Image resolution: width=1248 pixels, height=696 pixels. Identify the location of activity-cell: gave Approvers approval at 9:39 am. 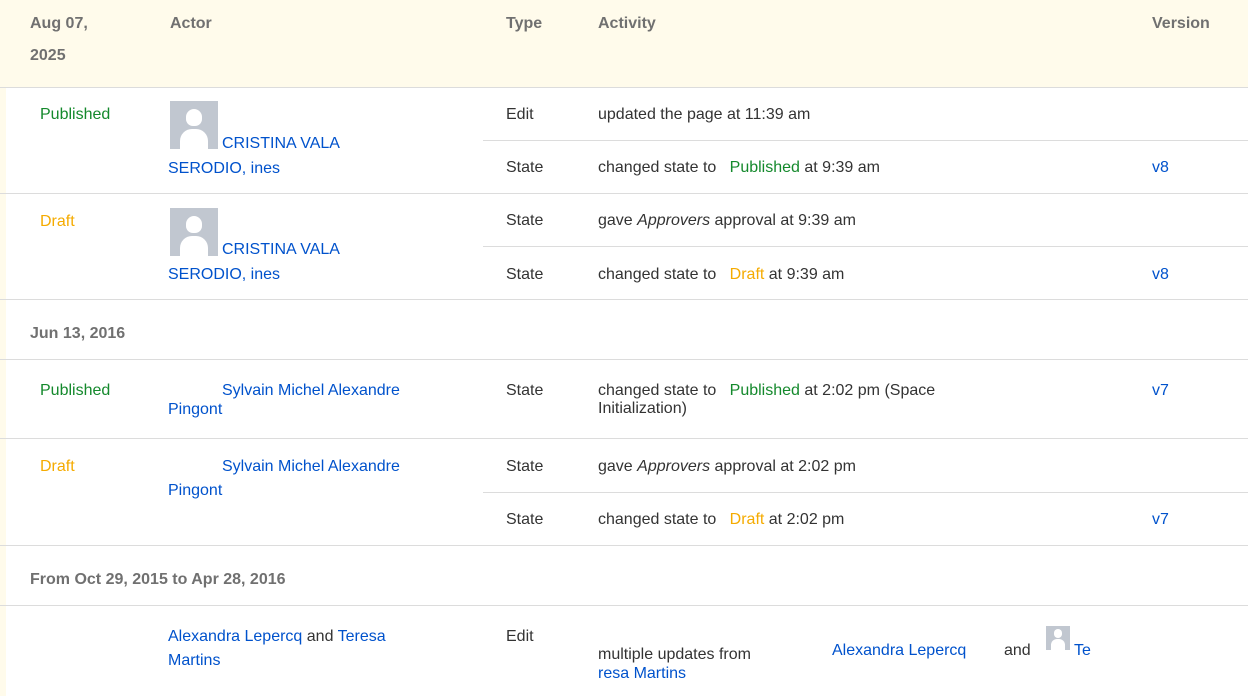
(727, 221).